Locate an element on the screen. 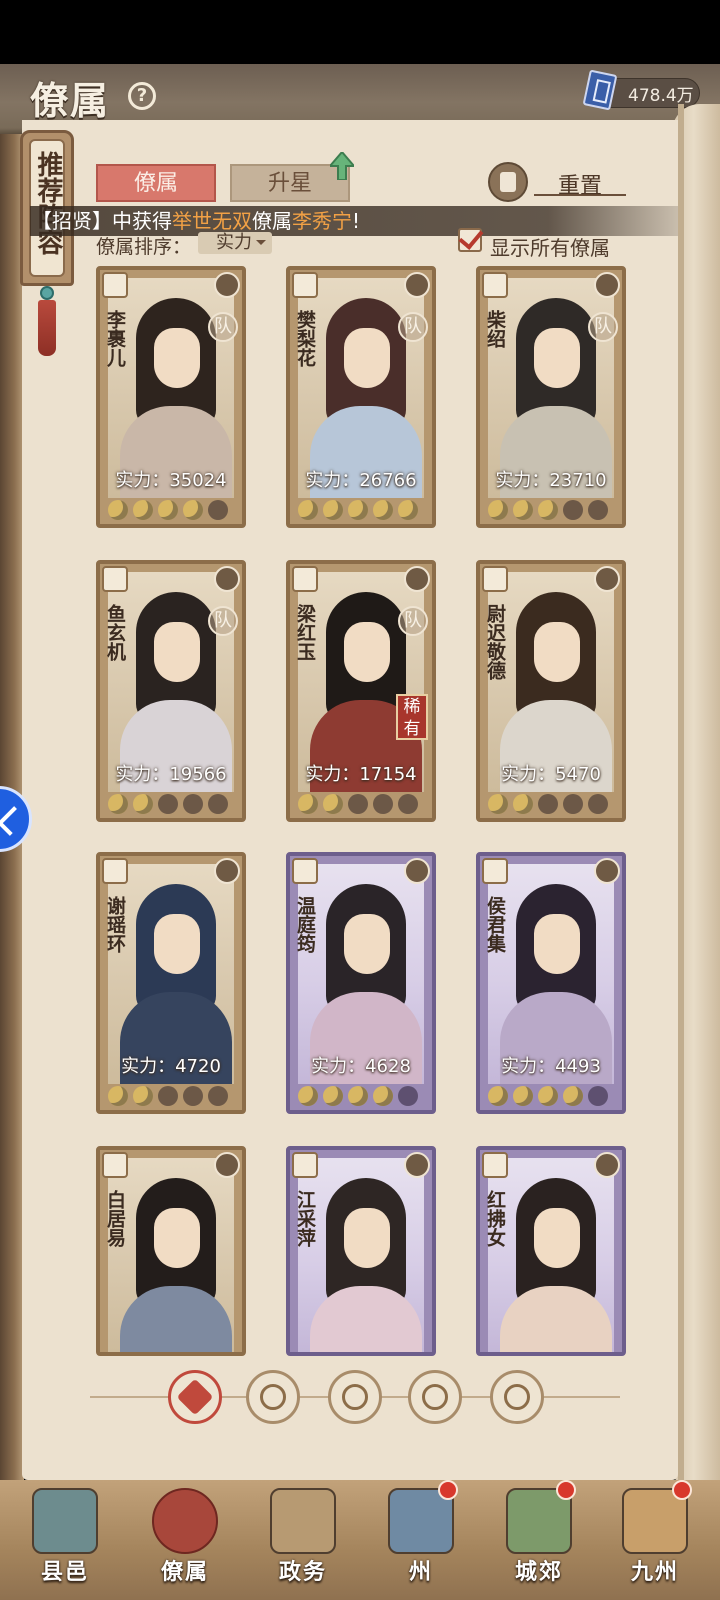  power-value: 实力：4628 is located at coordinates (361, 1066).